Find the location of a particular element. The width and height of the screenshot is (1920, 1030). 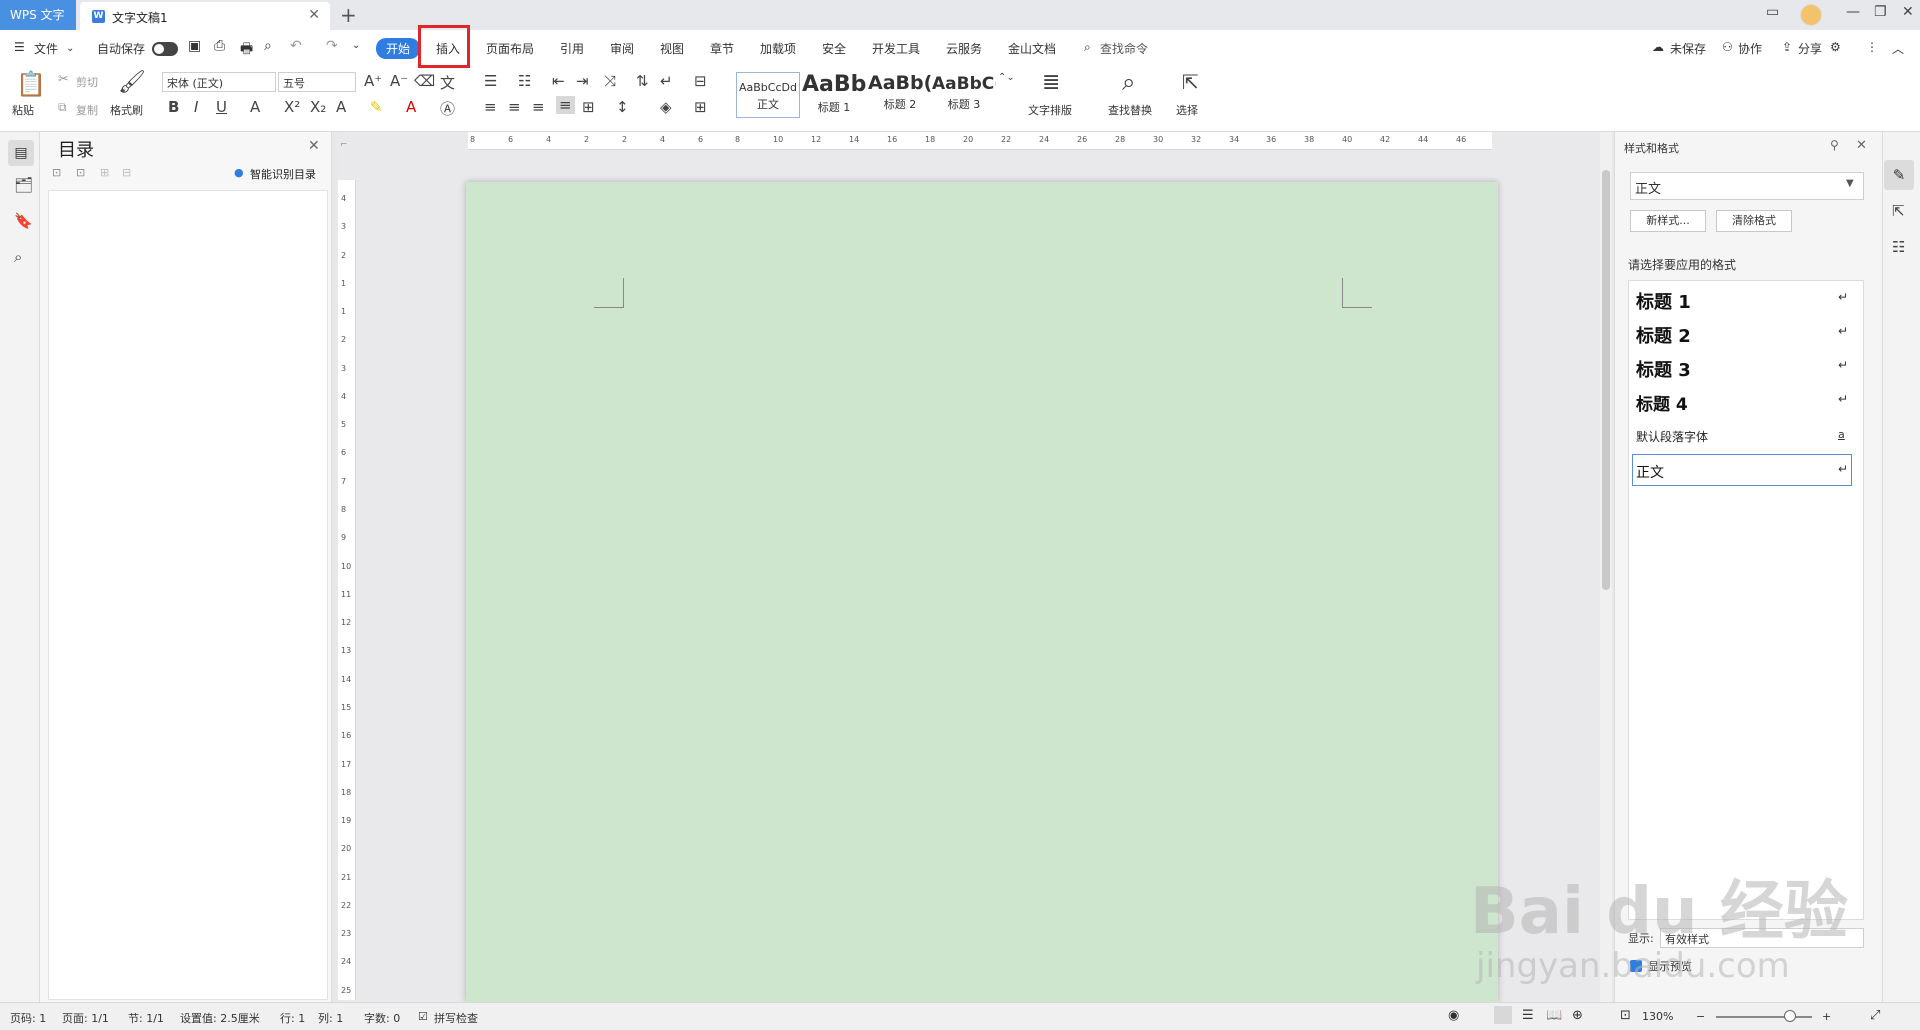

select-arrow-icon: ⇱ is located at coordinates (1898, 211).